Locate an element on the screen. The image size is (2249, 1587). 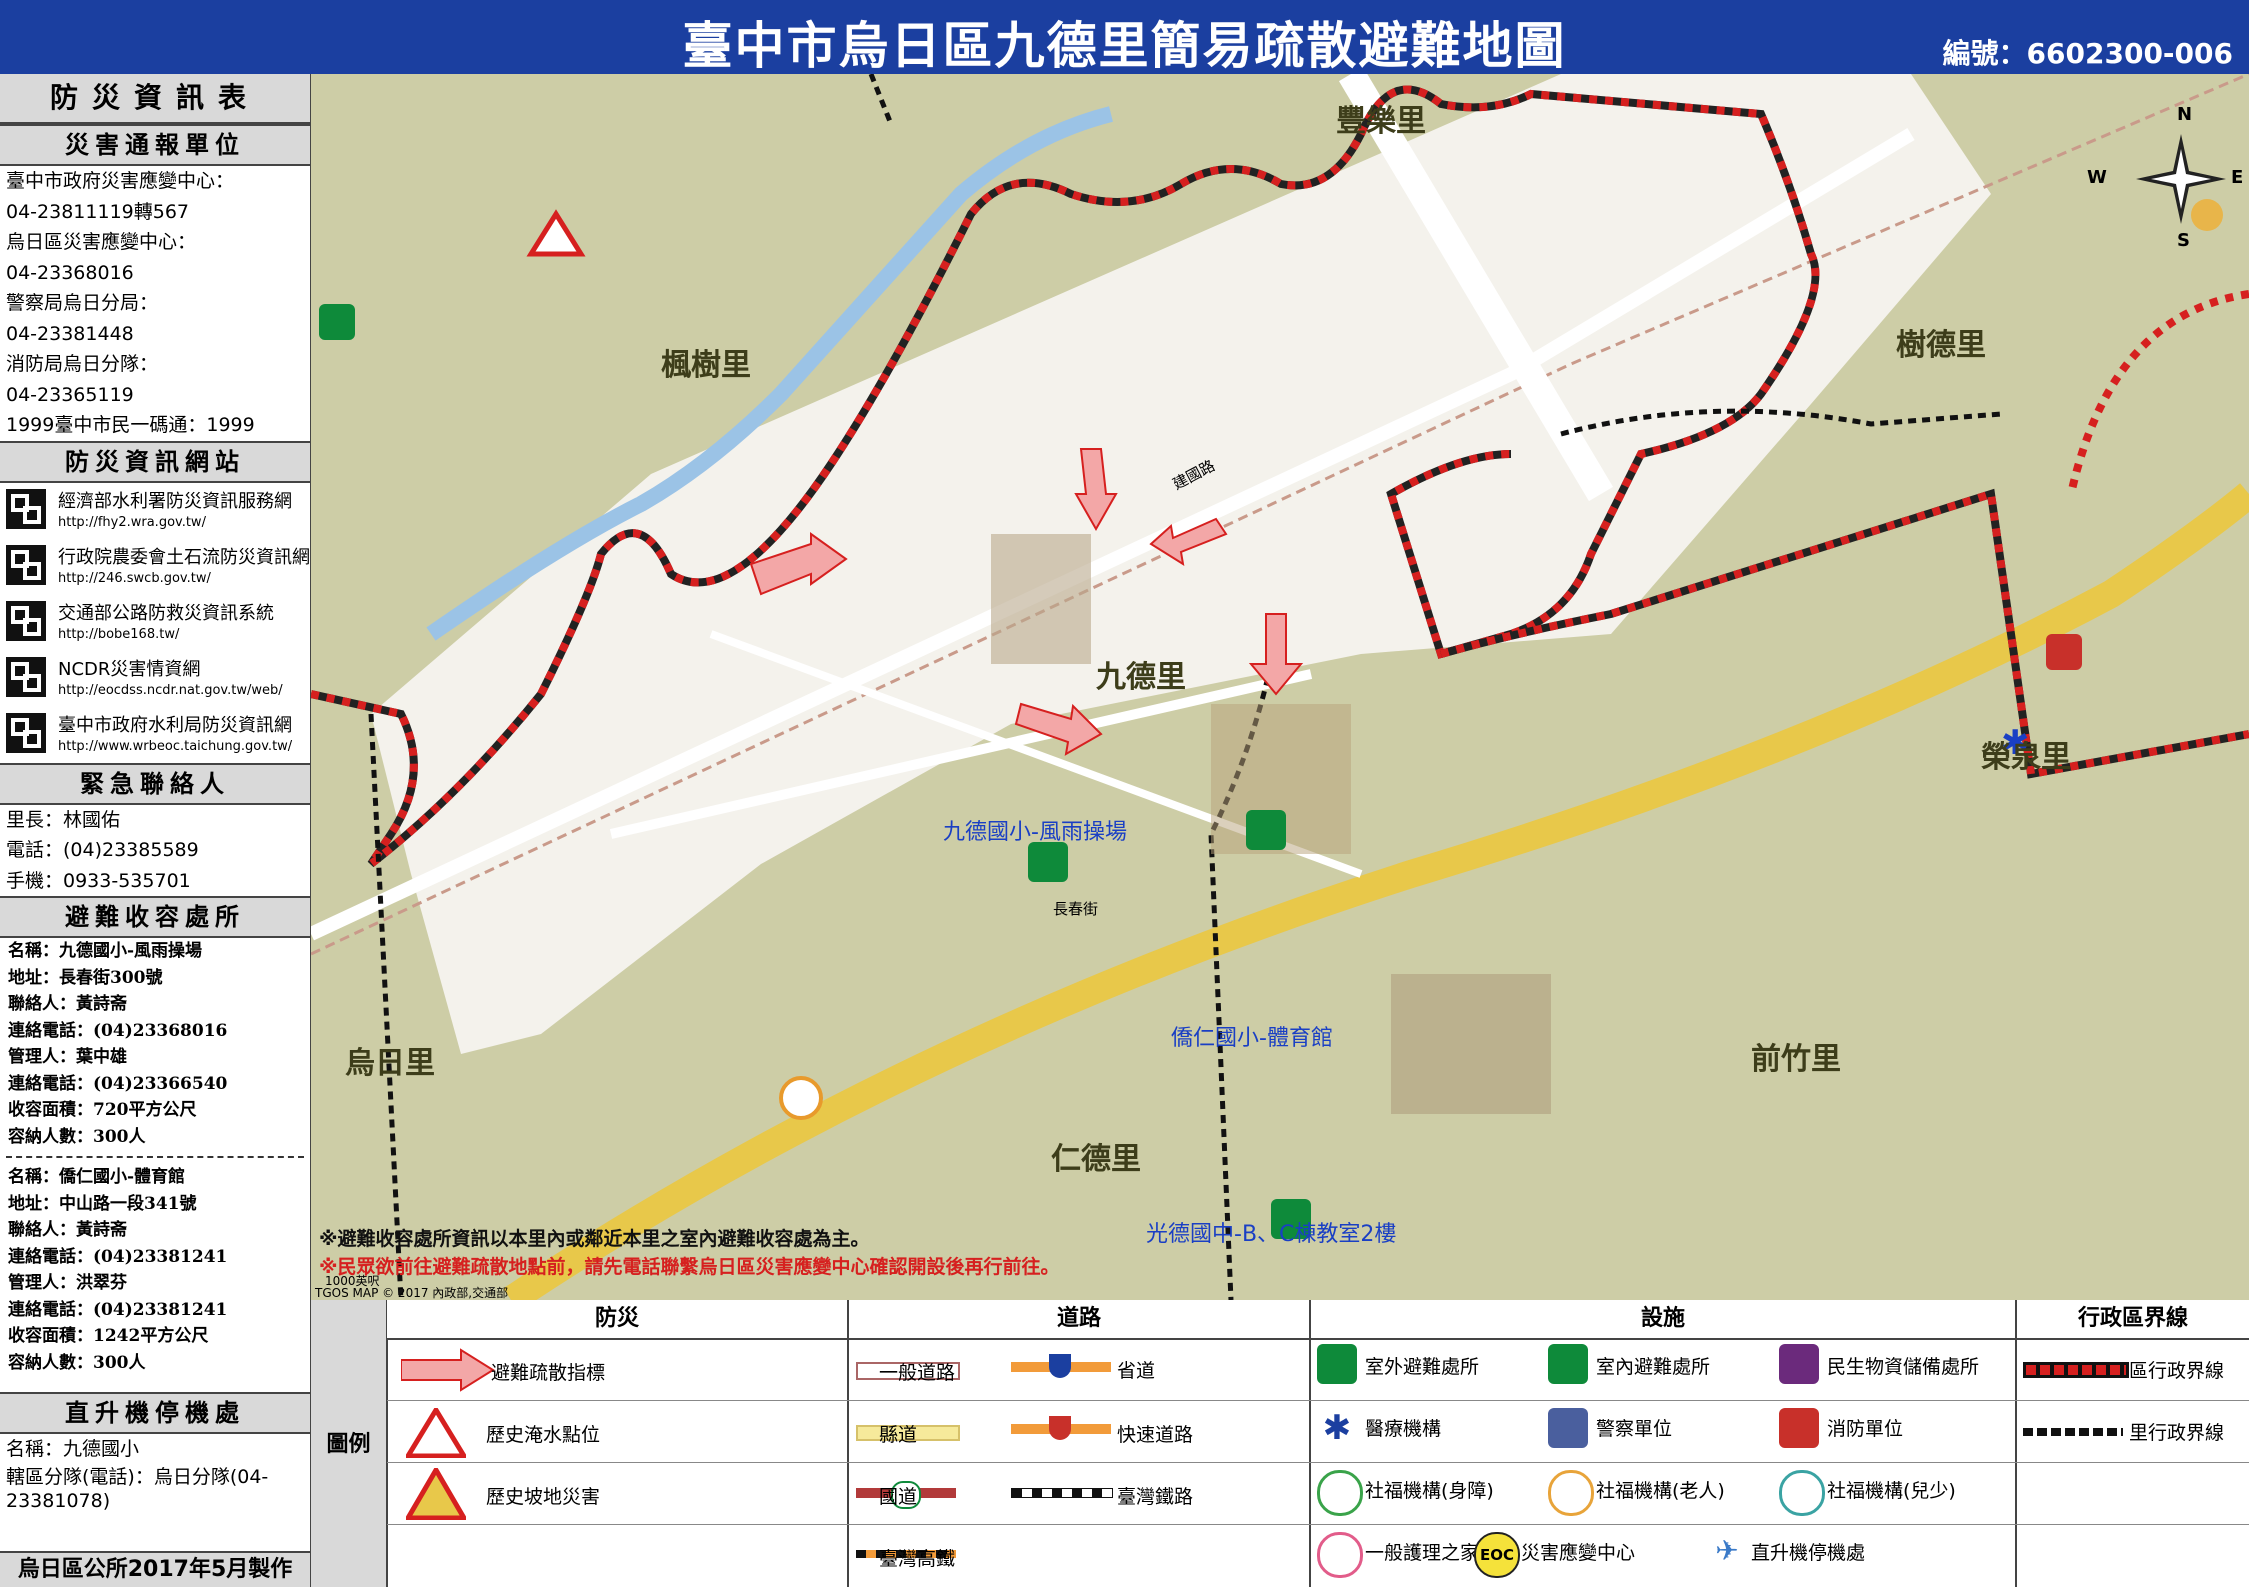
header-bar: 臺中市烏日區九德里簡易疏散避難地圖 編號：6602300-006 is located at coordinates (1124, 37).